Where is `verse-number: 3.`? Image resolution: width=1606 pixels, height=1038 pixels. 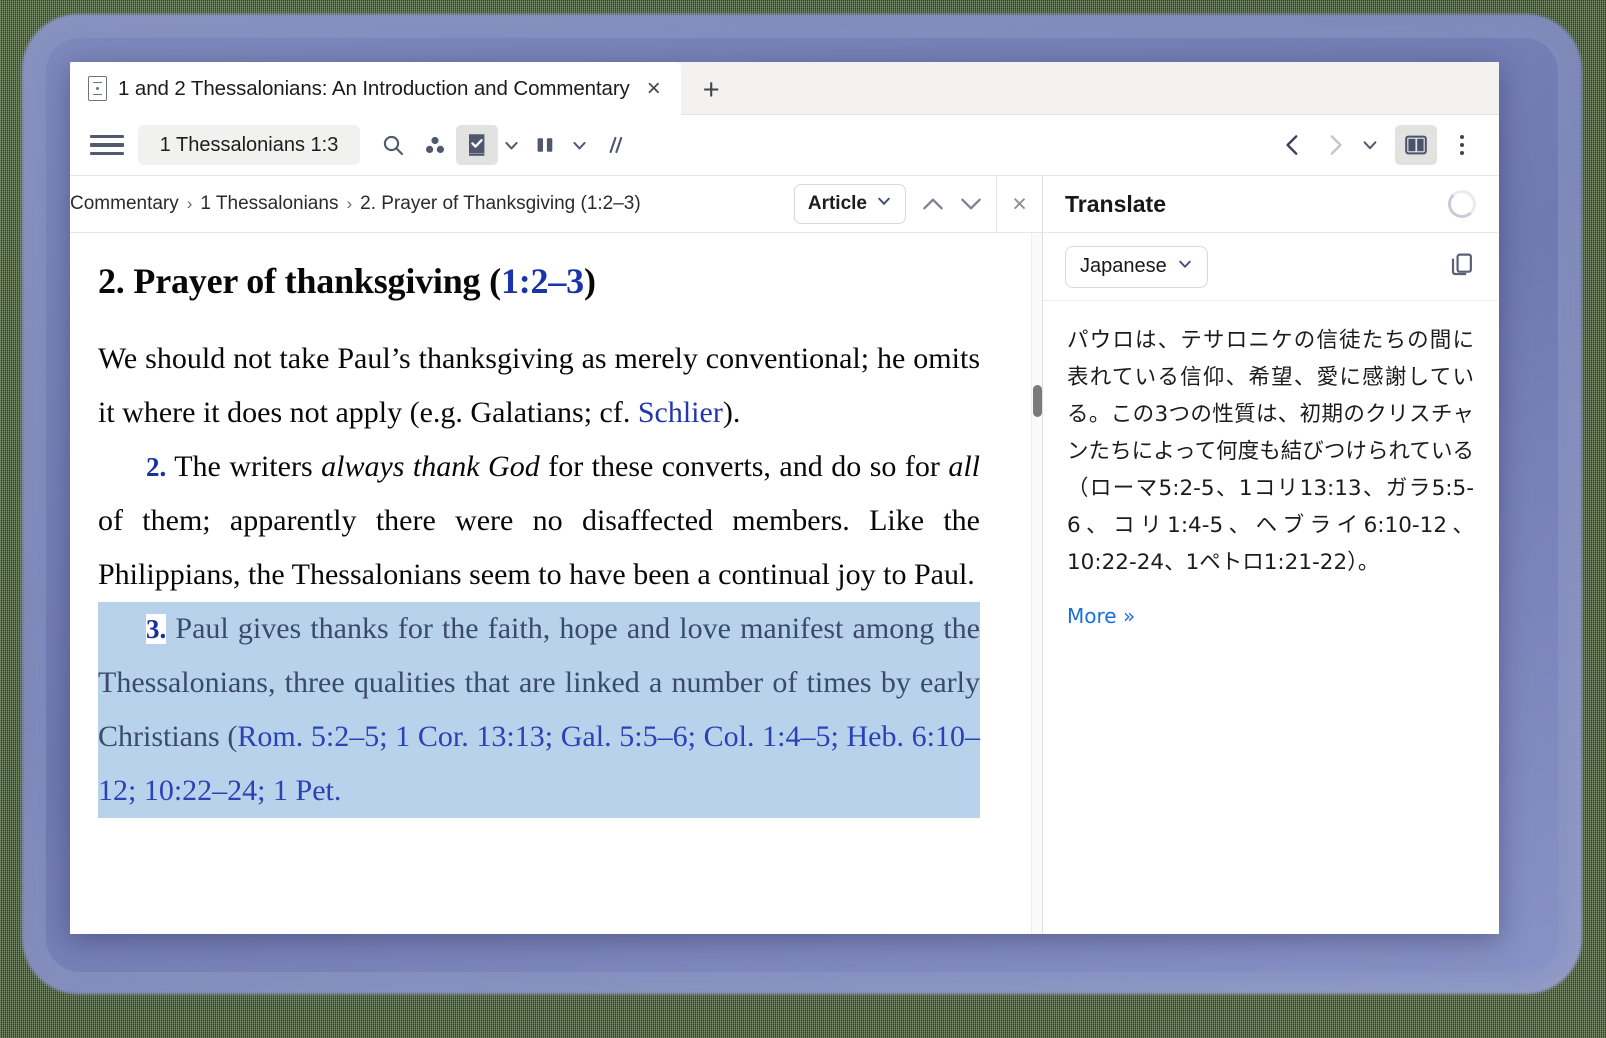
verse-number: 3. is located at coordinates (156, 629).